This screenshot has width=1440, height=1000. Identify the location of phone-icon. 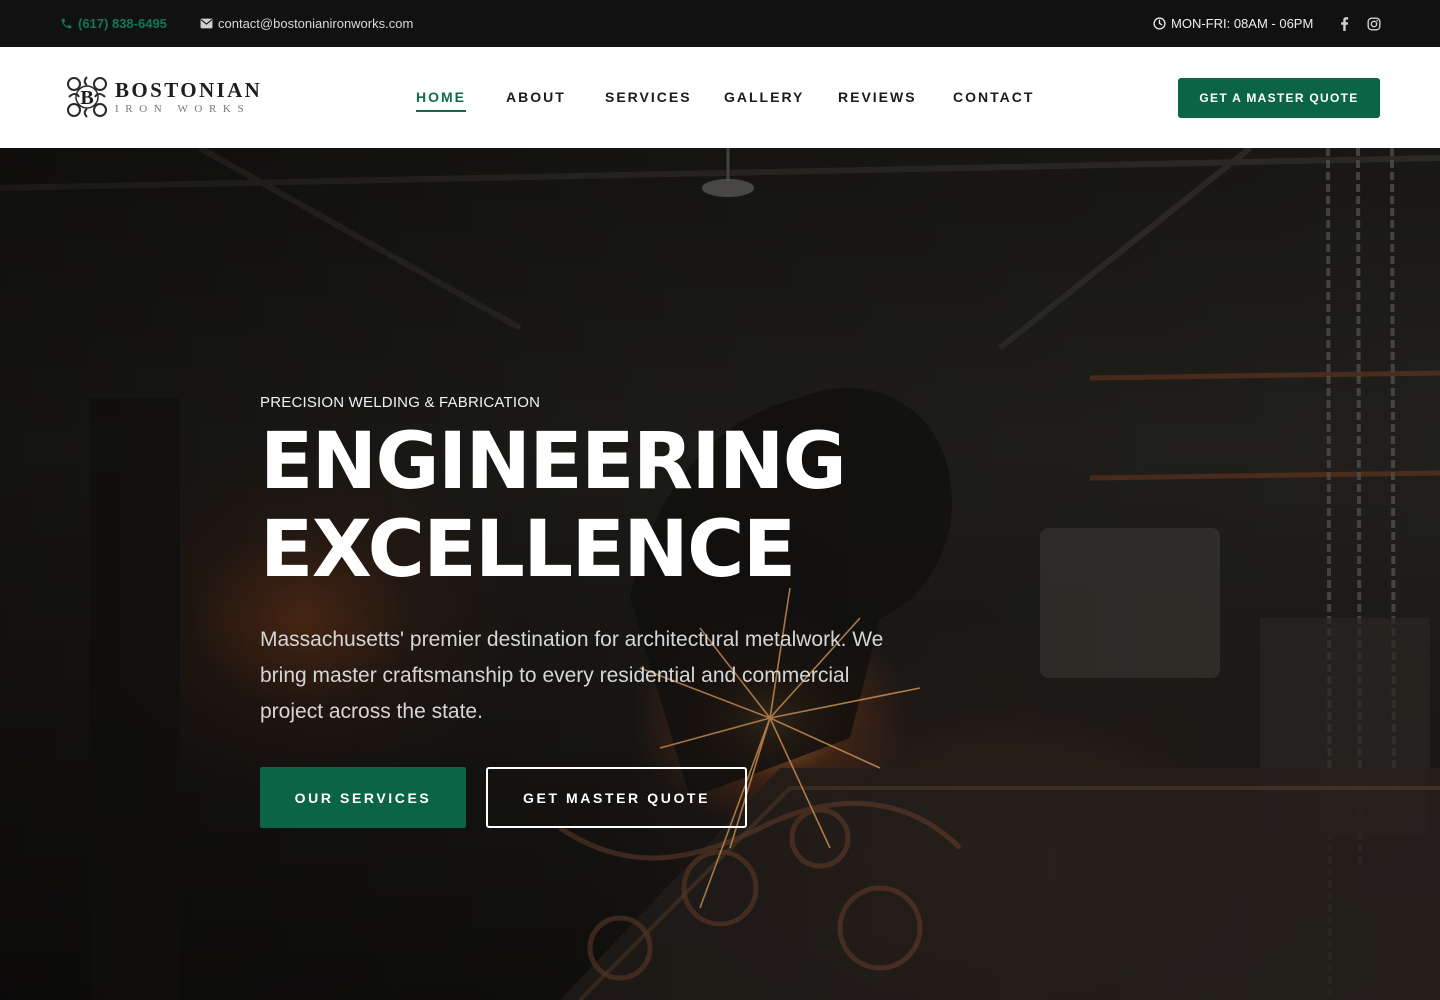
(66, 23).